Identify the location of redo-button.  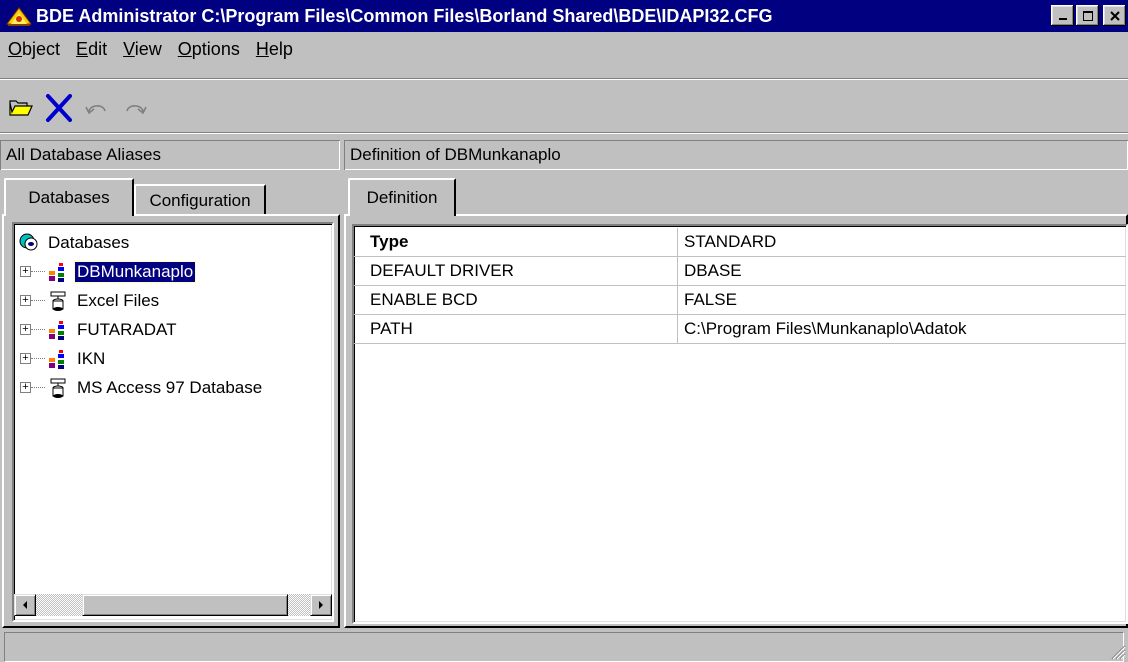
(135, 108).